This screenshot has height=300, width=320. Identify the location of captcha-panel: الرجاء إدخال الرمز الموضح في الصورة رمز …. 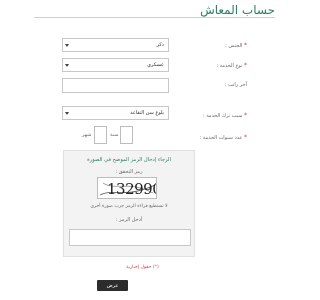
(129, 203).